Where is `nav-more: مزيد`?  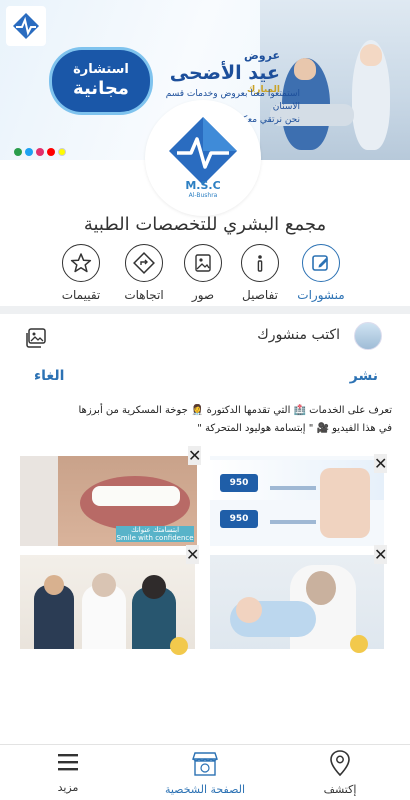
nav-more: مزيد is located at coordinates (68, 771).